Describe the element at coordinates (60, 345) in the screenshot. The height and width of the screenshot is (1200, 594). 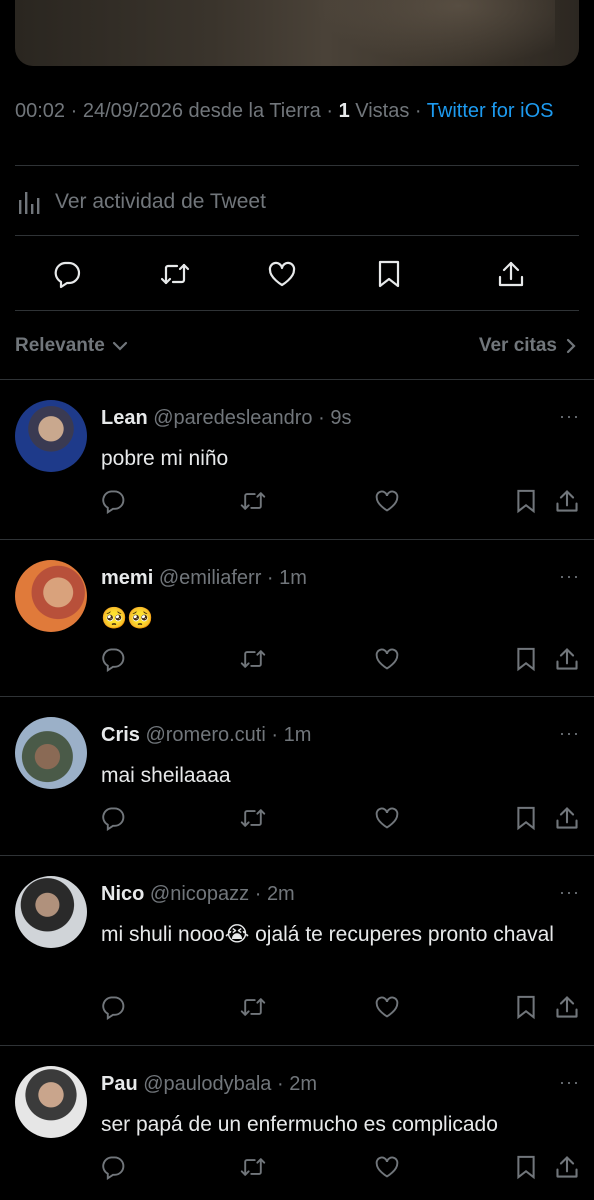
I see `sort-label: Relevante` at that location.